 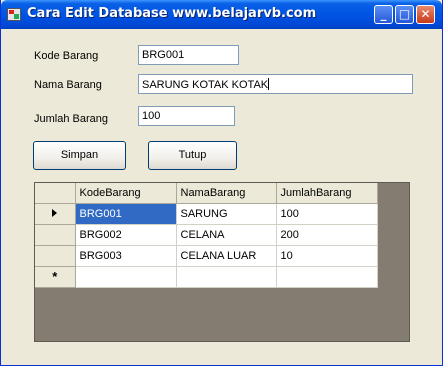 What do you see at coordinates (383, 14) in the screenshot?
I see `minimize-button: _` at bounding box center [383, 14].